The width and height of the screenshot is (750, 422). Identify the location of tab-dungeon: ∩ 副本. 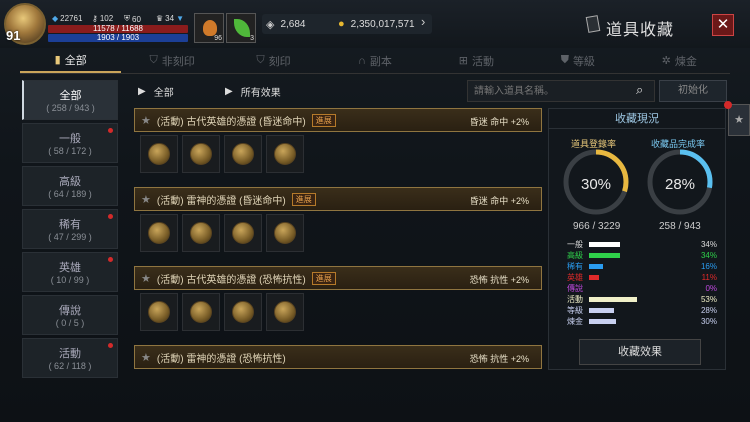
(374, 60).